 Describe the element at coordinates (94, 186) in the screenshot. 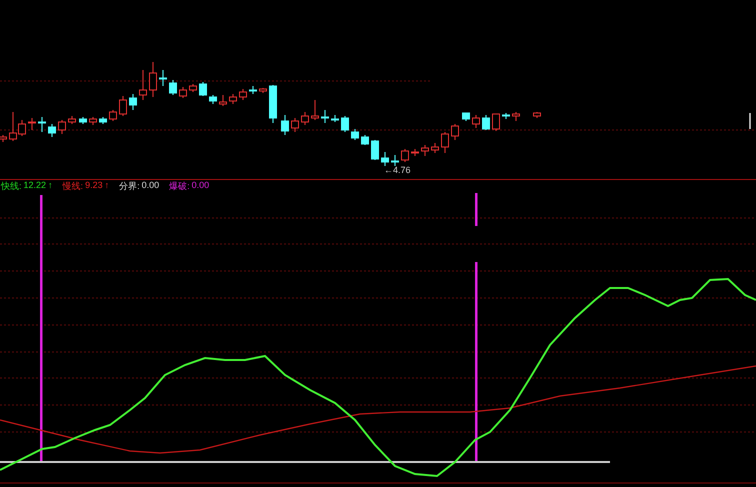

I see `legend-value: 9.23` at that location.